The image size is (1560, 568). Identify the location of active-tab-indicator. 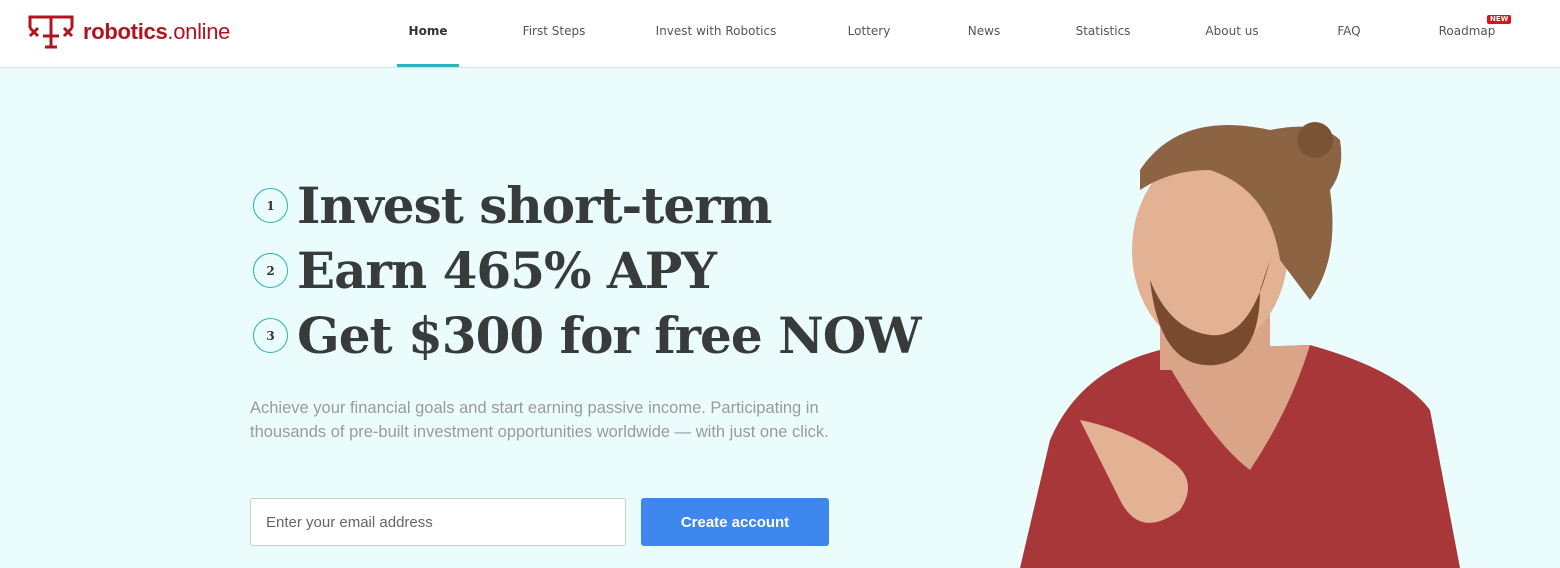
(428, 65).